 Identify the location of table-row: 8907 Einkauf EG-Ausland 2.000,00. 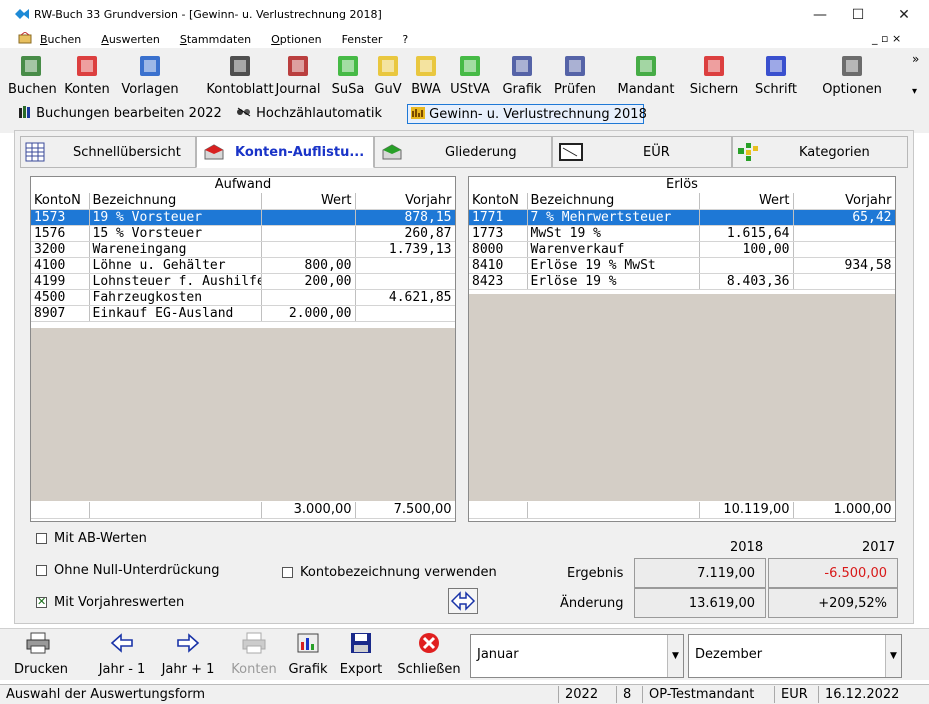
(243, 313).